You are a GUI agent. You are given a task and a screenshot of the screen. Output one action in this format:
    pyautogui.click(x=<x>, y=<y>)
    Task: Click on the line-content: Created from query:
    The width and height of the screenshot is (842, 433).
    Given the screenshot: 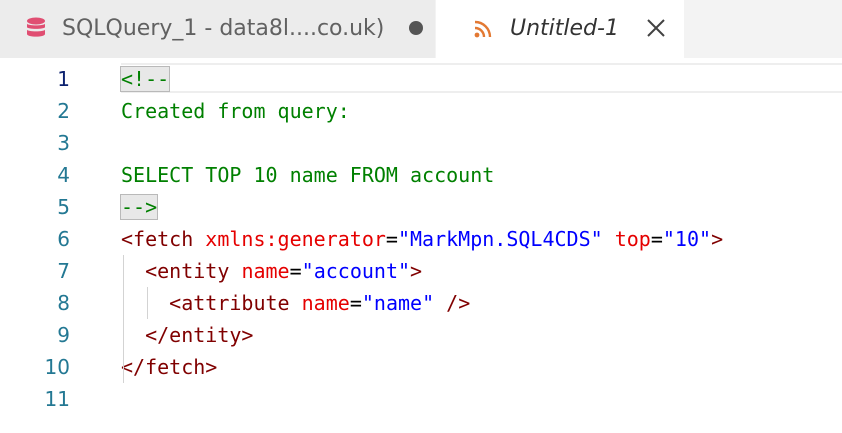 What is the action you would take?
    pyautogui.click(x=235, y=111)
    